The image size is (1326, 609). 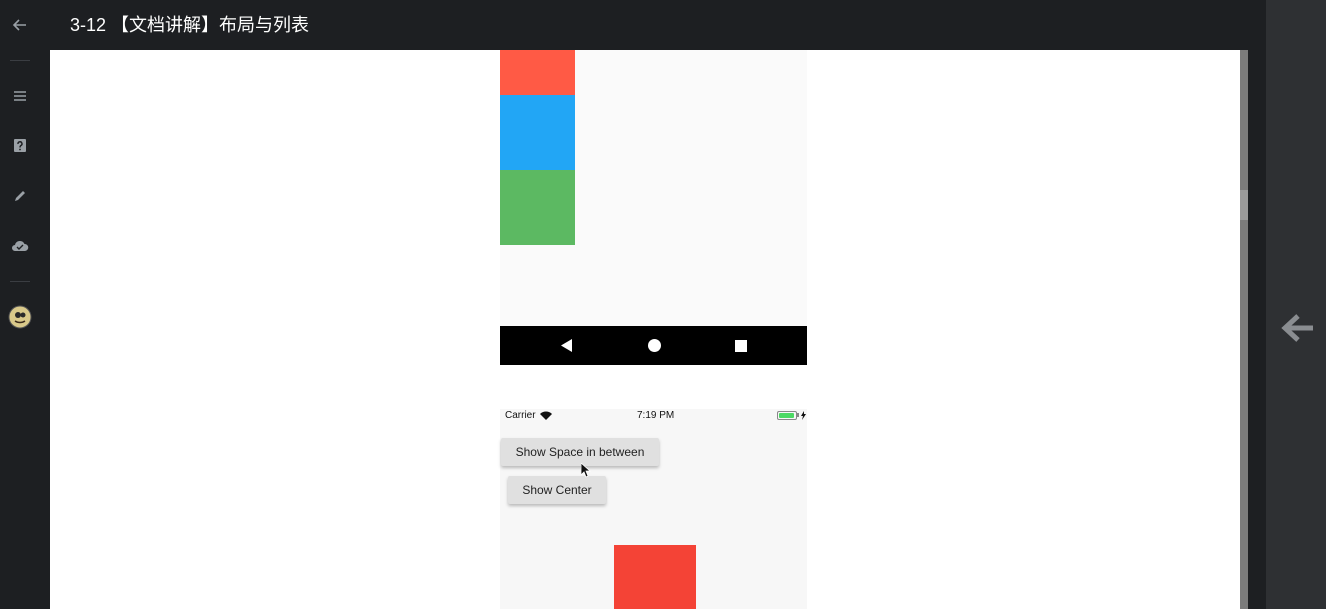 What do you see at coordinates (803, 415) in the screenshot?
I see `charging-icon` at bounding box center [803, 415].